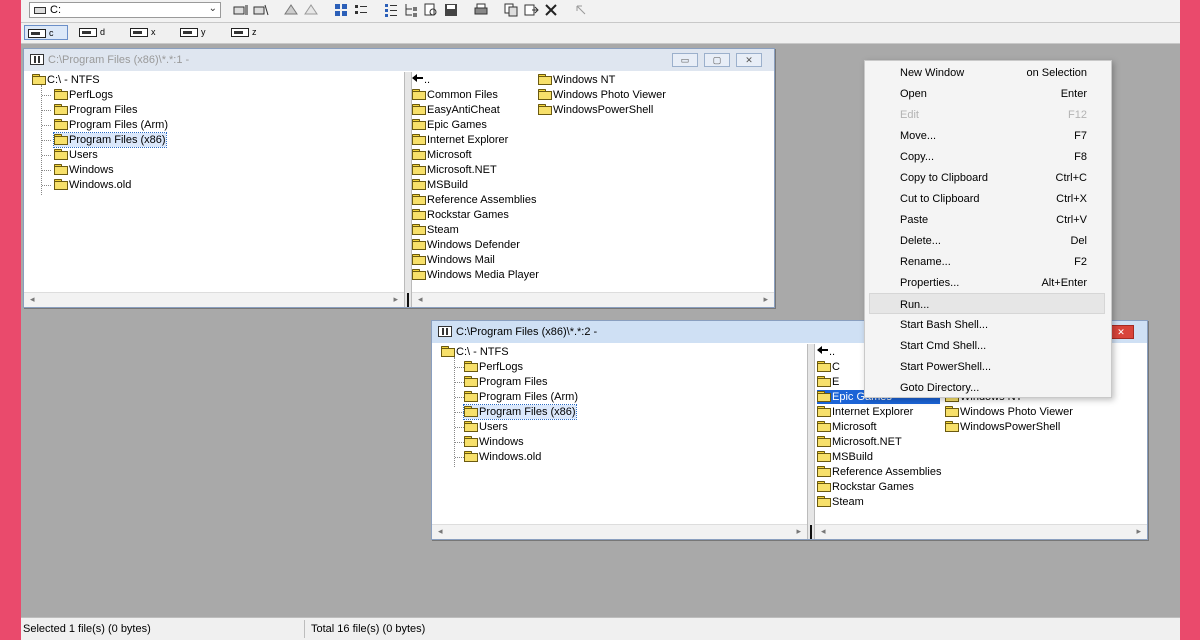 This screenshot has width=1200, height=640. What do you see at coordinates (456, 110) in the screenshot?
I see `file-list-item: EasyAntiCheat` at bounding box center [456, 110].